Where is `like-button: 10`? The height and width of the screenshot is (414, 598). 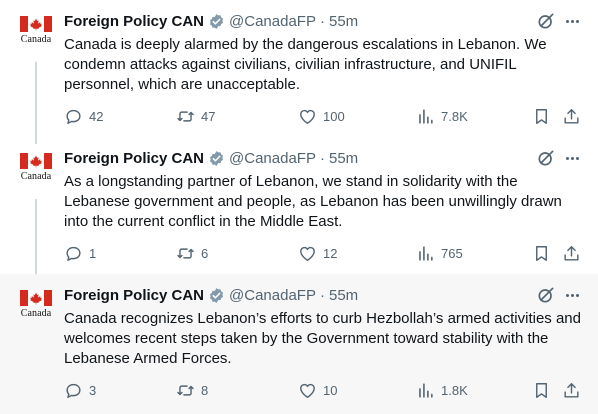 like-button: 10 is located at coordinates (317, 390).